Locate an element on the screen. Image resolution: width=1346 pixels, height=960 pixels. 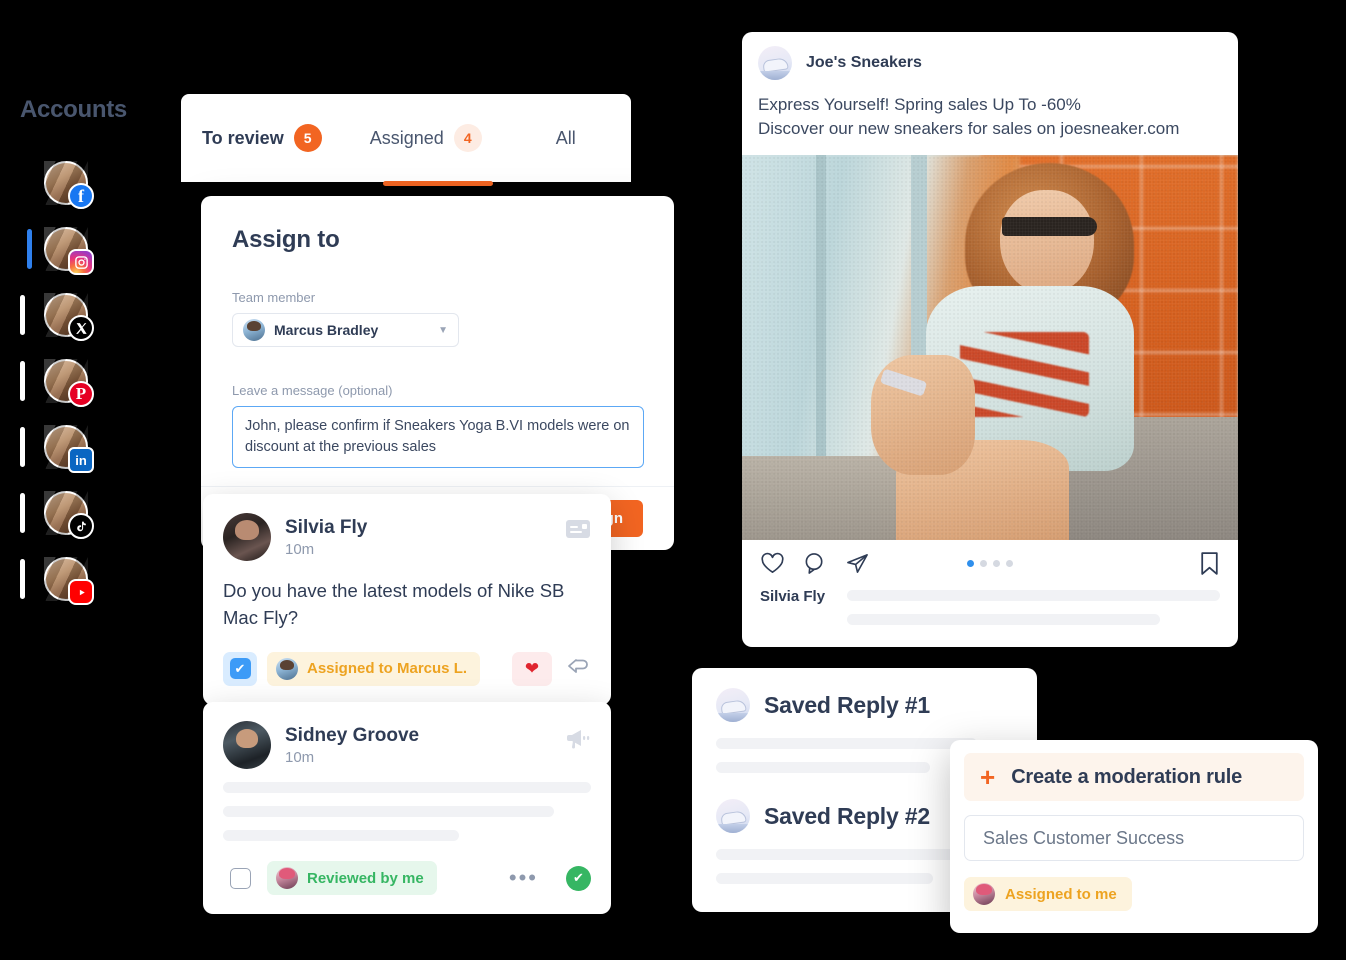
message-label: Leave a message (optional) is located at coordinates (312, 390).